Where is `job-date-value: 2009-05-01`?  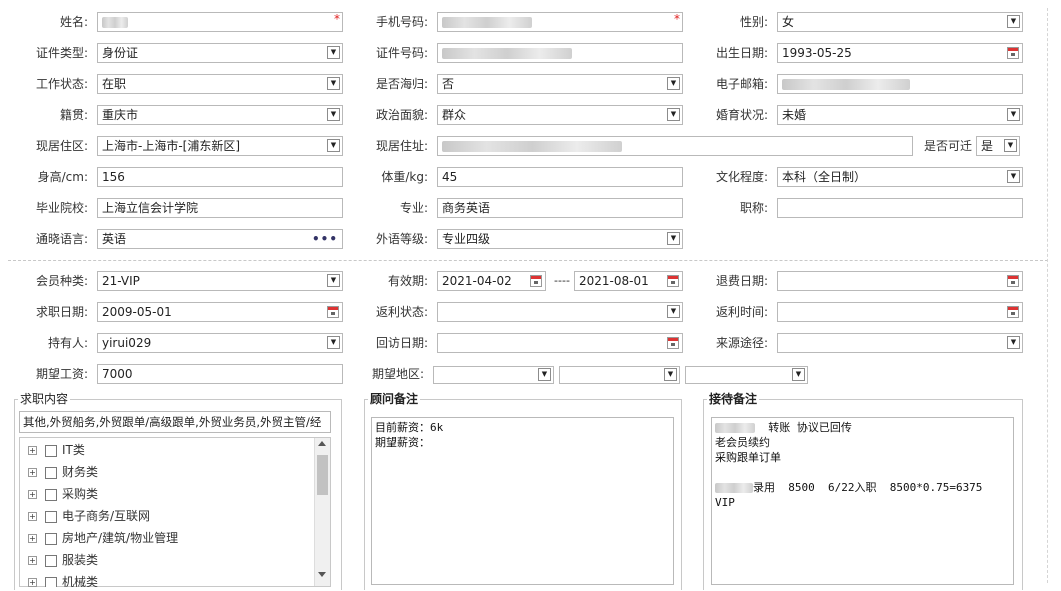 job-date-value: 2009-05-01 is located at coordinates (137, 312).